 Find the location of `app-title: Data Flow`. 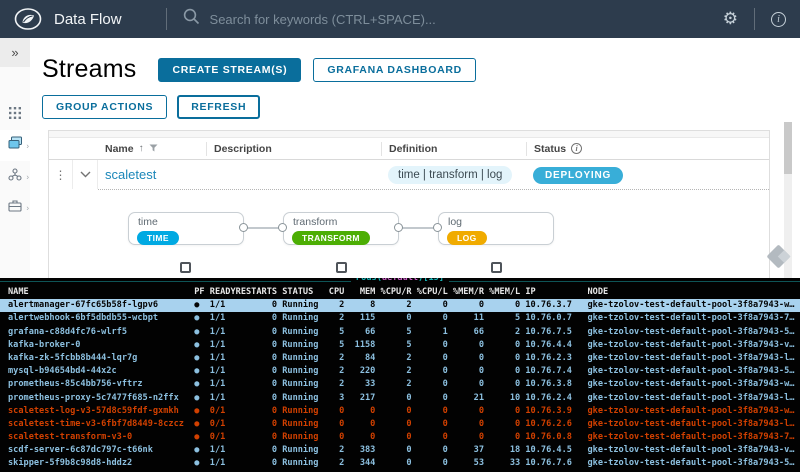

app-title: Data Flow is located at coordinates (88, 19).